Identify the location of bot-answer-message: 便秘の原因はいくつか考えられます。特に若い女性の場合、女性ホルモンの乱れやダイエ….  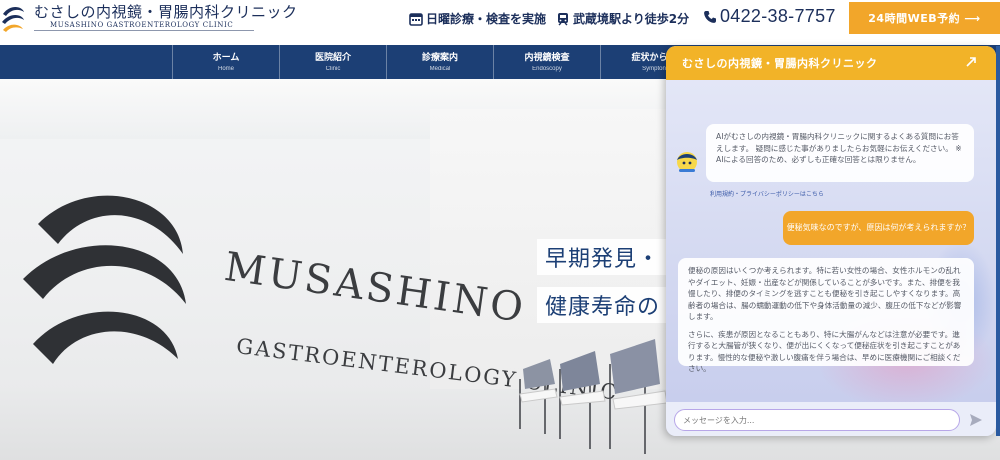
(826, 315).